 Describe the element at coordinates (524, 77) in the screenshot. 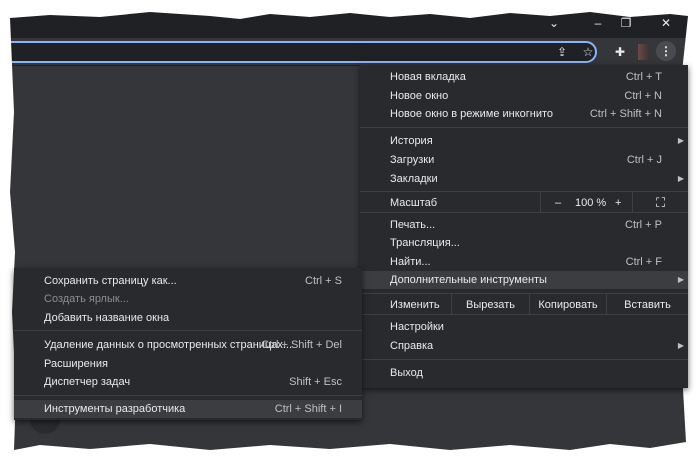

I see `menu-item-new-tab: Новая вкладка Ctrl + T` at that location.